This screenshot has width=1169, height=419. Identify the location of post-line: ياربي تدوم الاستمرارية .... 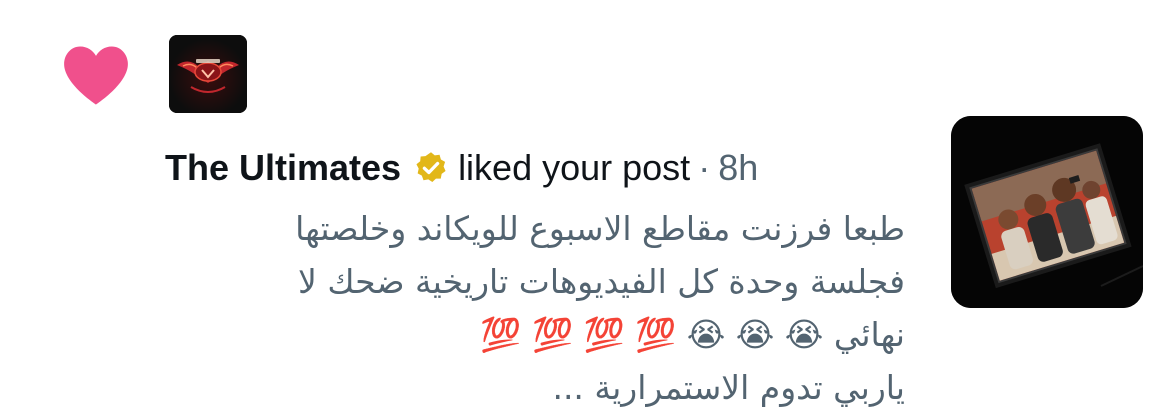
(728, 387).